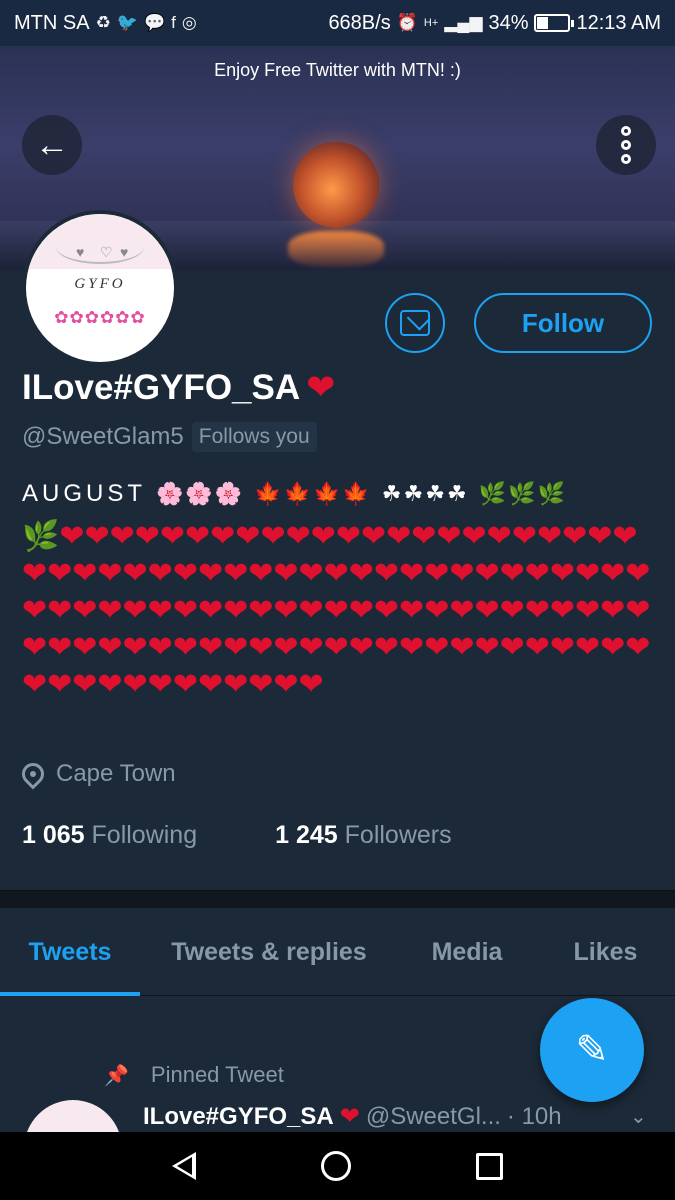 This screenshot has height=1200, width=675. Describe the element at coordinates (52, 22) in the screenshot. I see `carrier-label: MTN SA` at that location.